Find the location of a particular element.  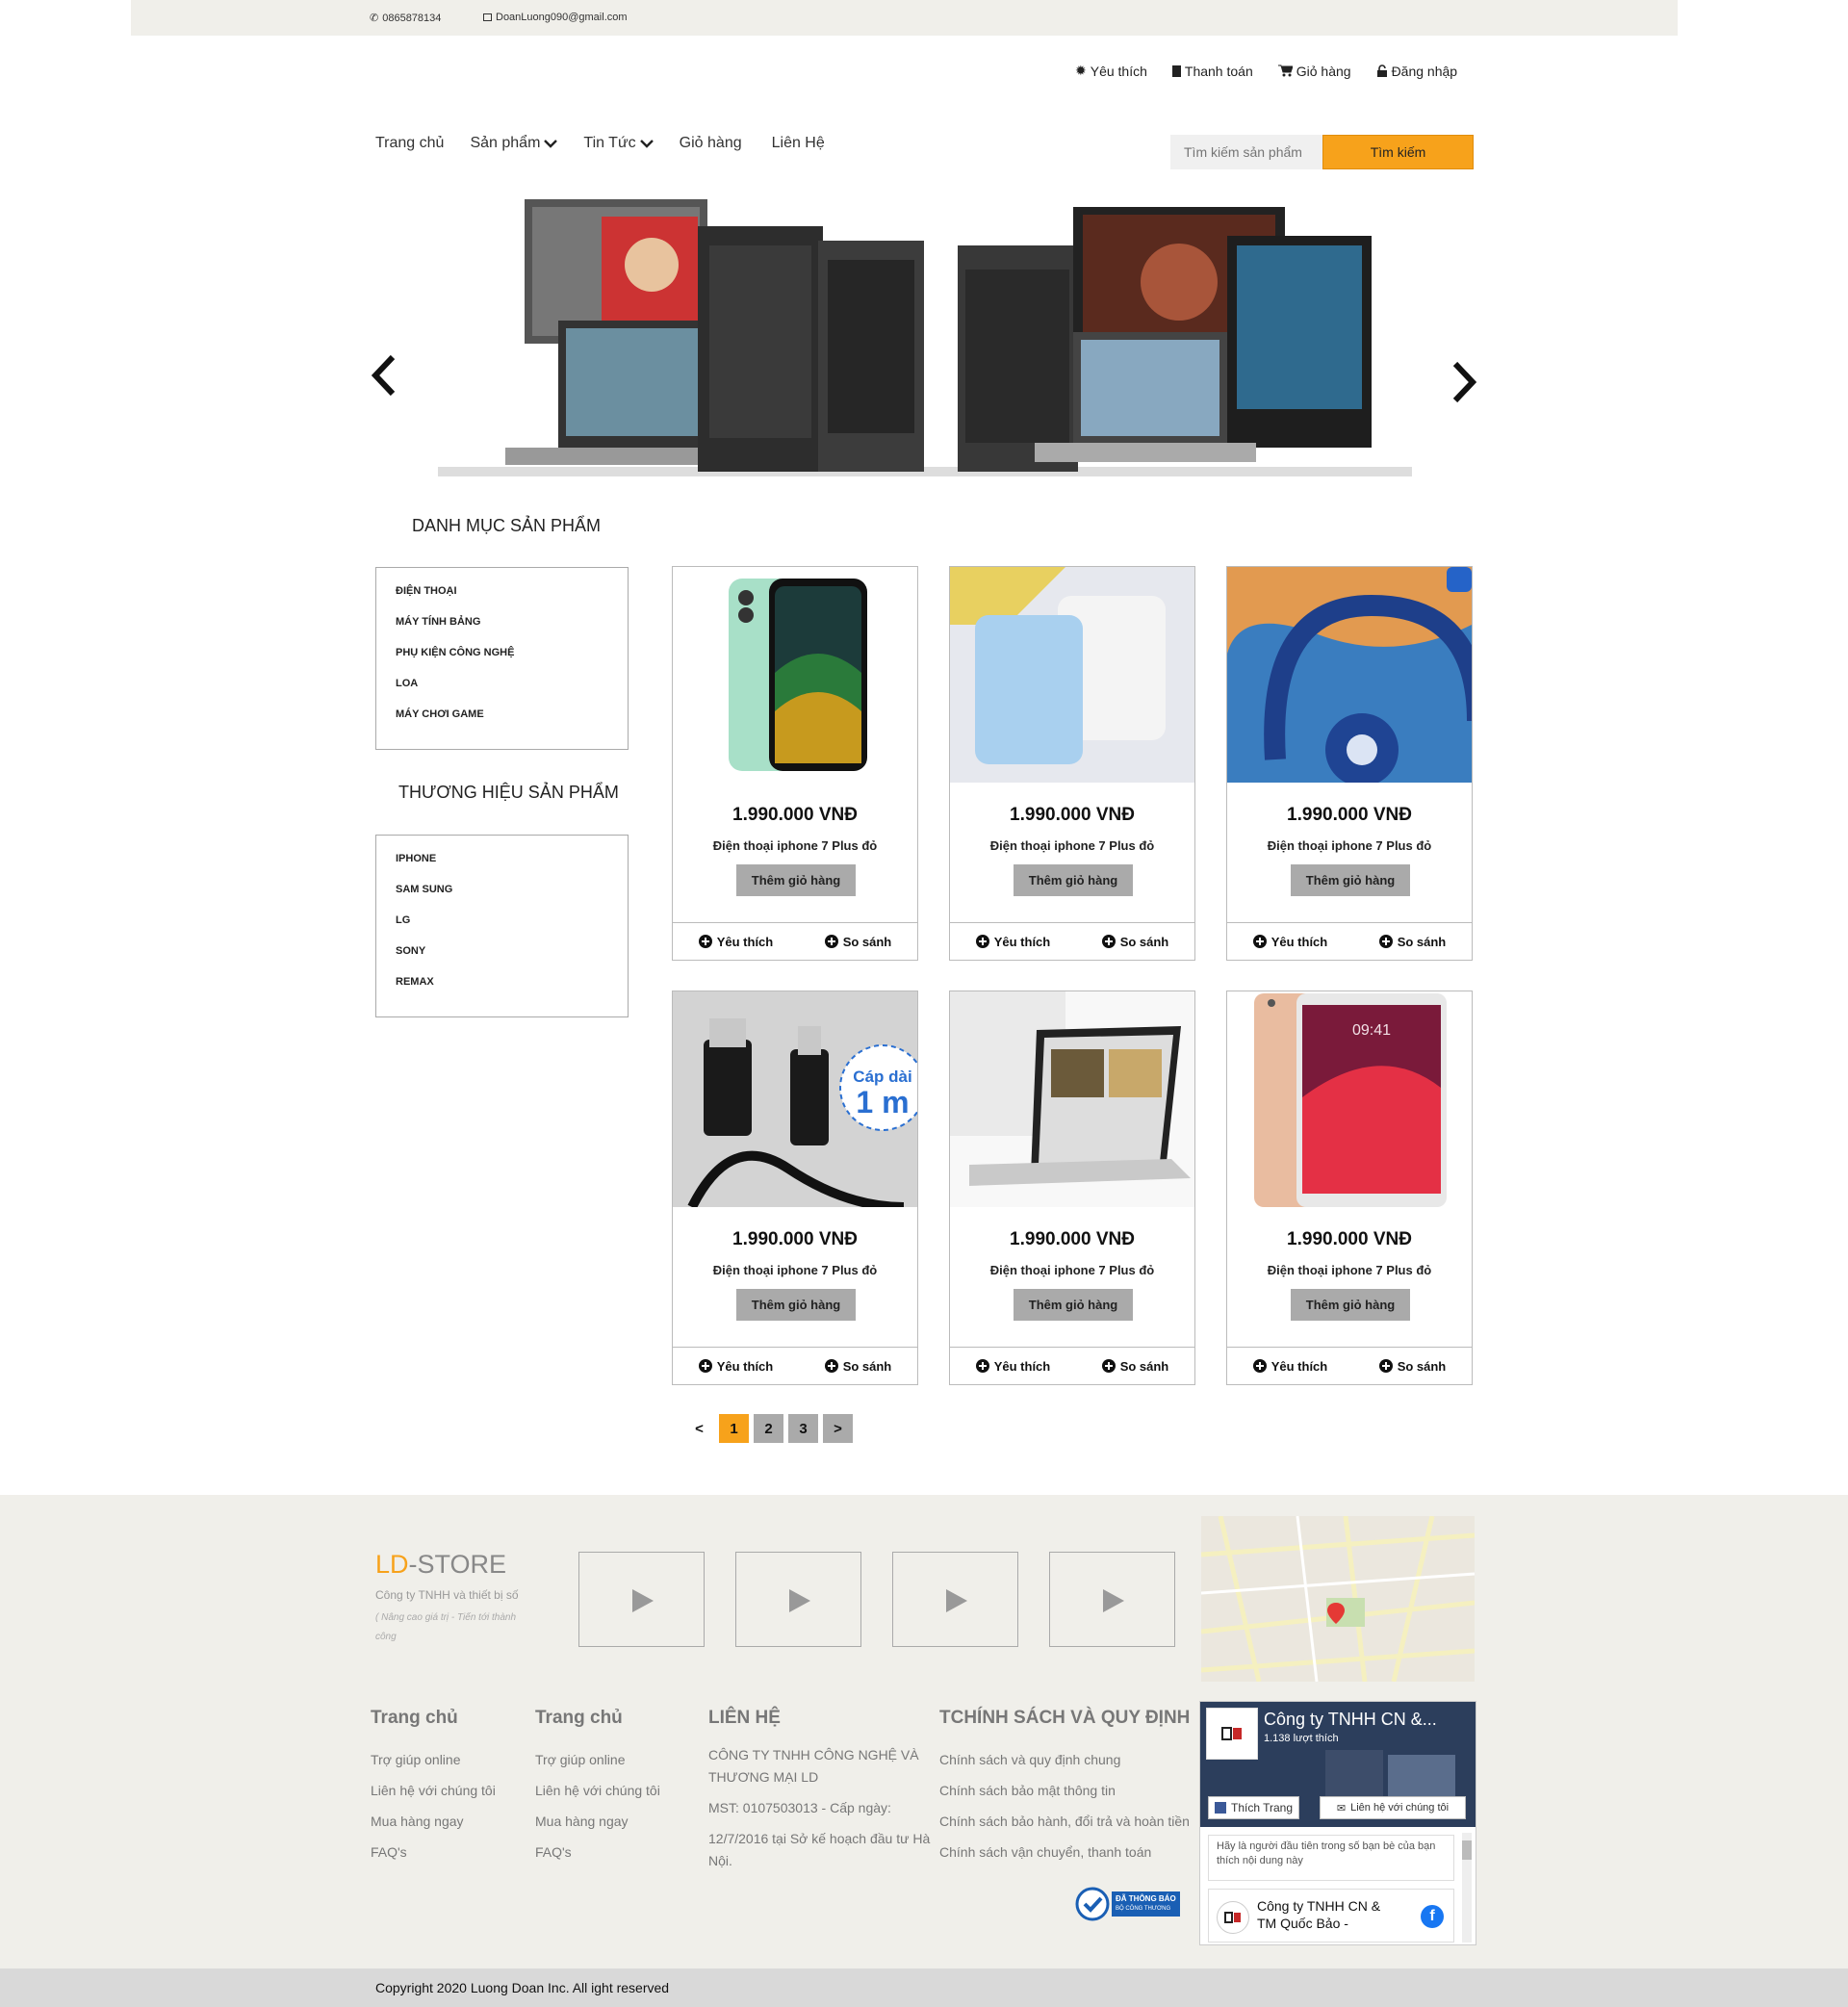

pagination-page-2: 2 is located at coordinates (768, 1428).